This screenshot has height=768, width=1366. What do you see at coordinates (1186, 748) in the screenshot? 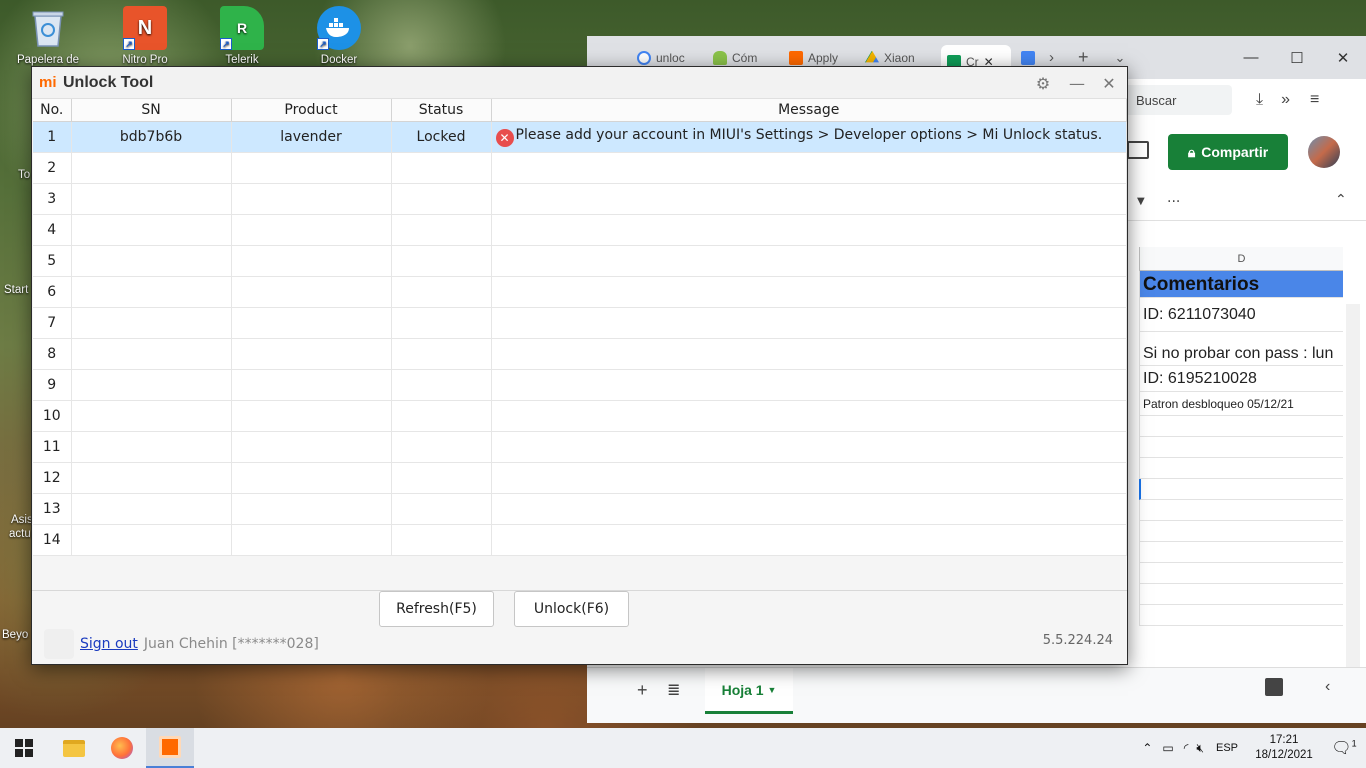
I see `wifi-icon: ◜` at bounding box center [1186, 748].